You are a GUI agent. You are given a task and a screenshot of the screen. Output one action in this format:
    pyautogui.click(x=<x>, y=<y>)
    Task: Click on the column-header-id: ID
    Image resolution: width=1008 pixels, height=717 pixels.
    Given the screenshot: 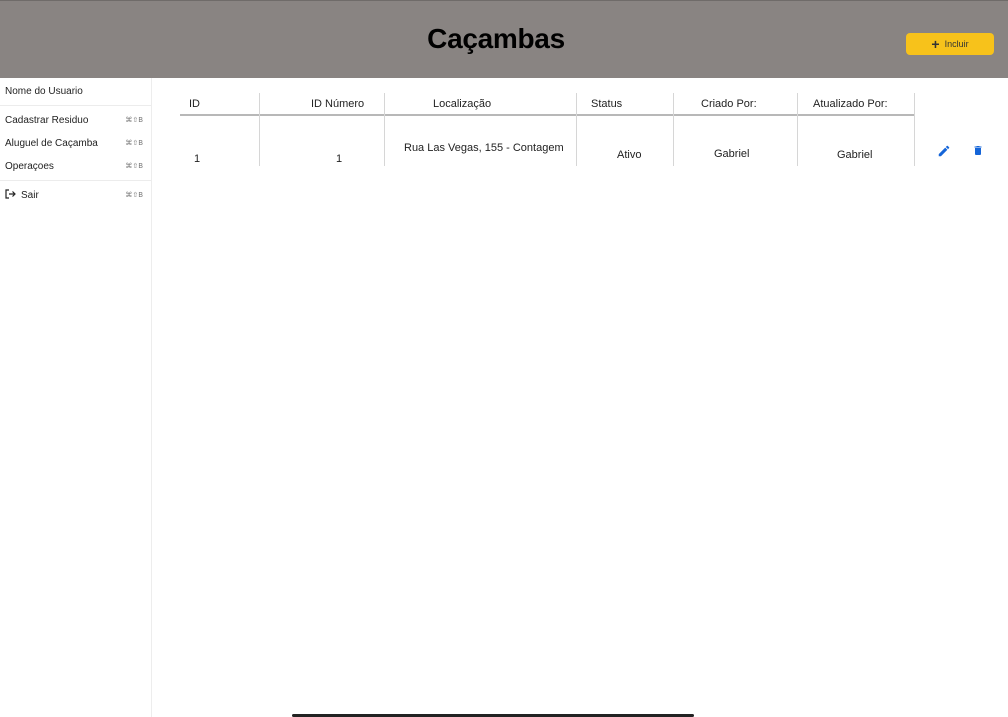 What is the action you would take?
    pyautogui.click(x=194, y=104)
    